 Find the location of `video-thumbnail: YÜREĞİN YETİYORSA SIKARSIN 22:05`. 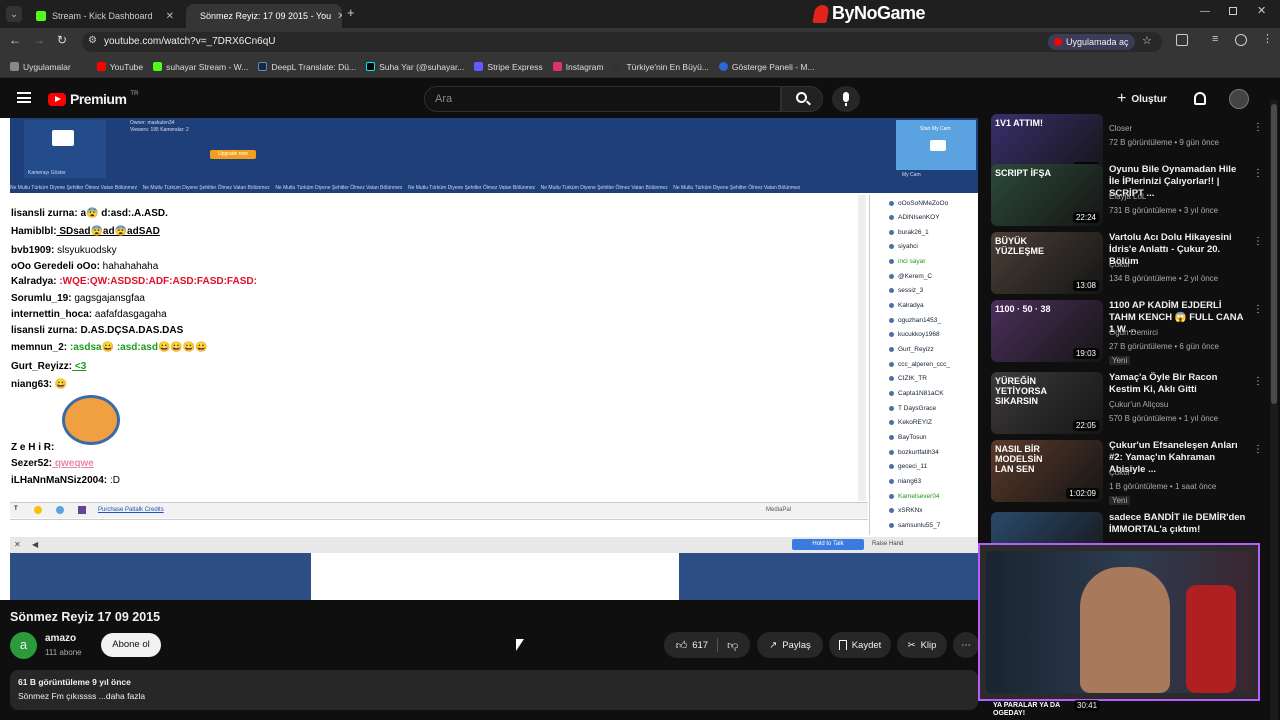

video-thumbnail: YÜREĞİN YETİYORSA SIKARSIN 22:05 is located at coordinates (1047, 403).